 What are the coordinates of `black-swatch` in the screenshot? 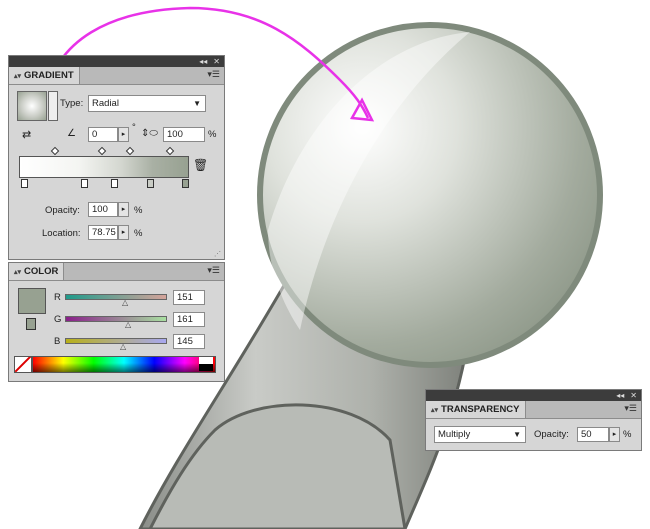 It's located at (206, 367).